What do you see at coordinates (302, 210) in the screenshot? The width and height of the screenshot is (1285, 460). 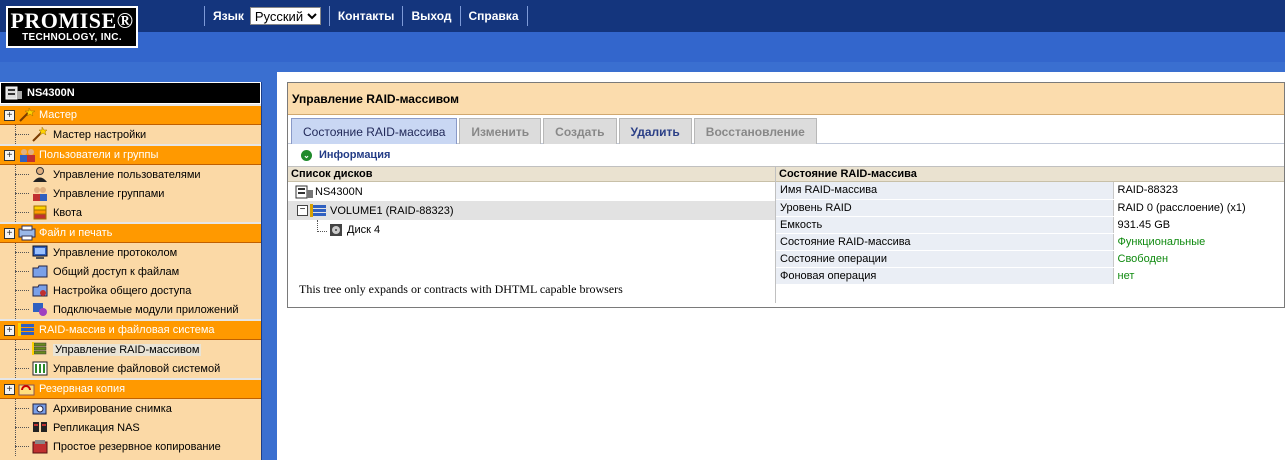 I see `tree-expand-icon: −` at bounding box center [302, 210].